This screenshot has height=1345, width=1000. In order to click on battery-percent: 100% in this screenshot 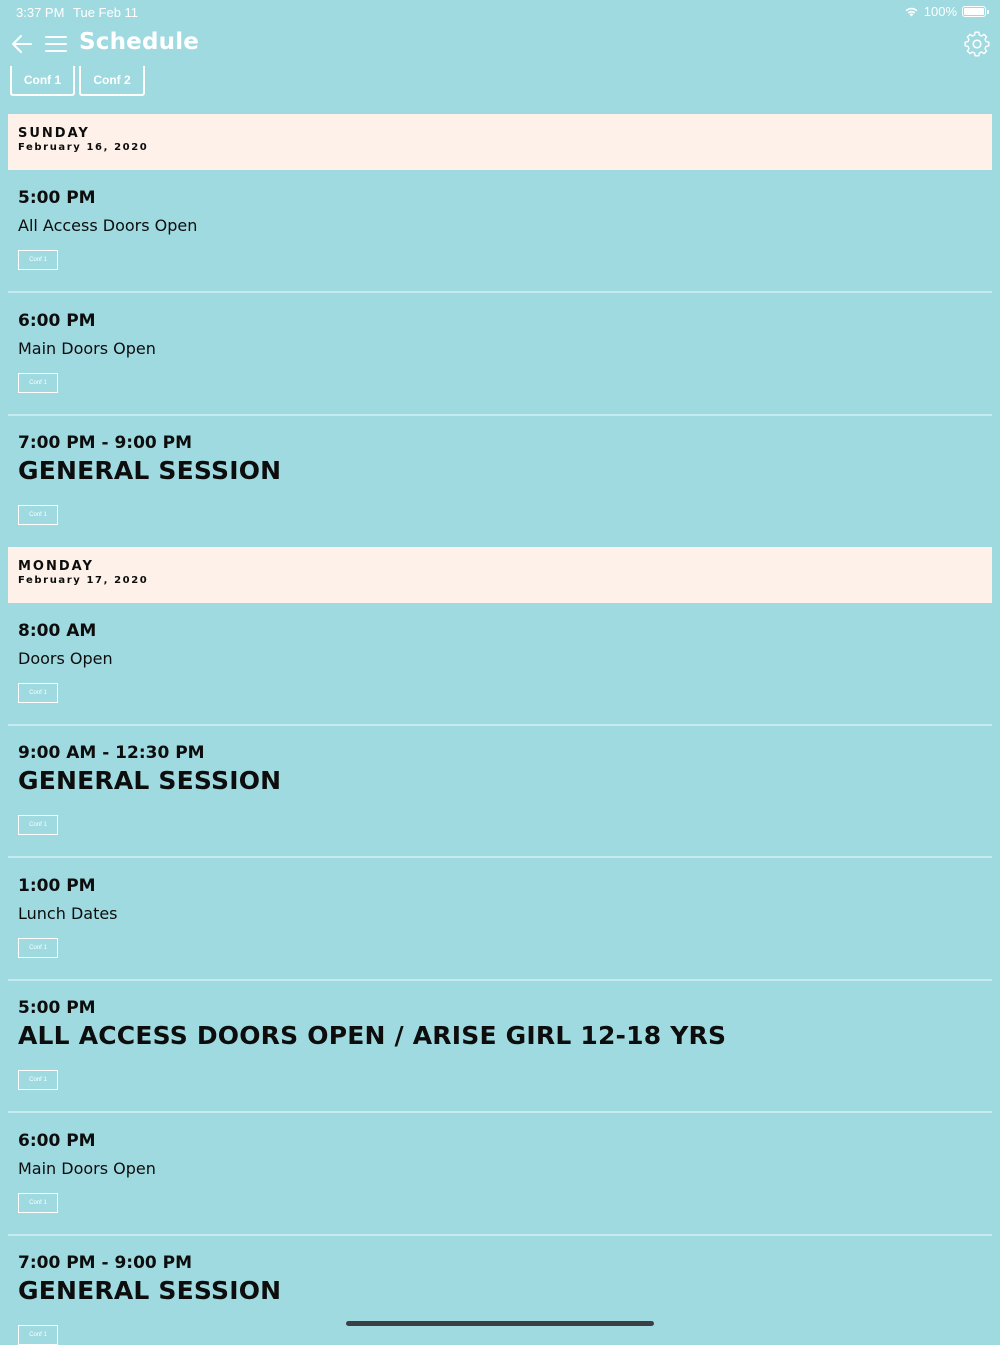, I will do `click(940, 11)`.